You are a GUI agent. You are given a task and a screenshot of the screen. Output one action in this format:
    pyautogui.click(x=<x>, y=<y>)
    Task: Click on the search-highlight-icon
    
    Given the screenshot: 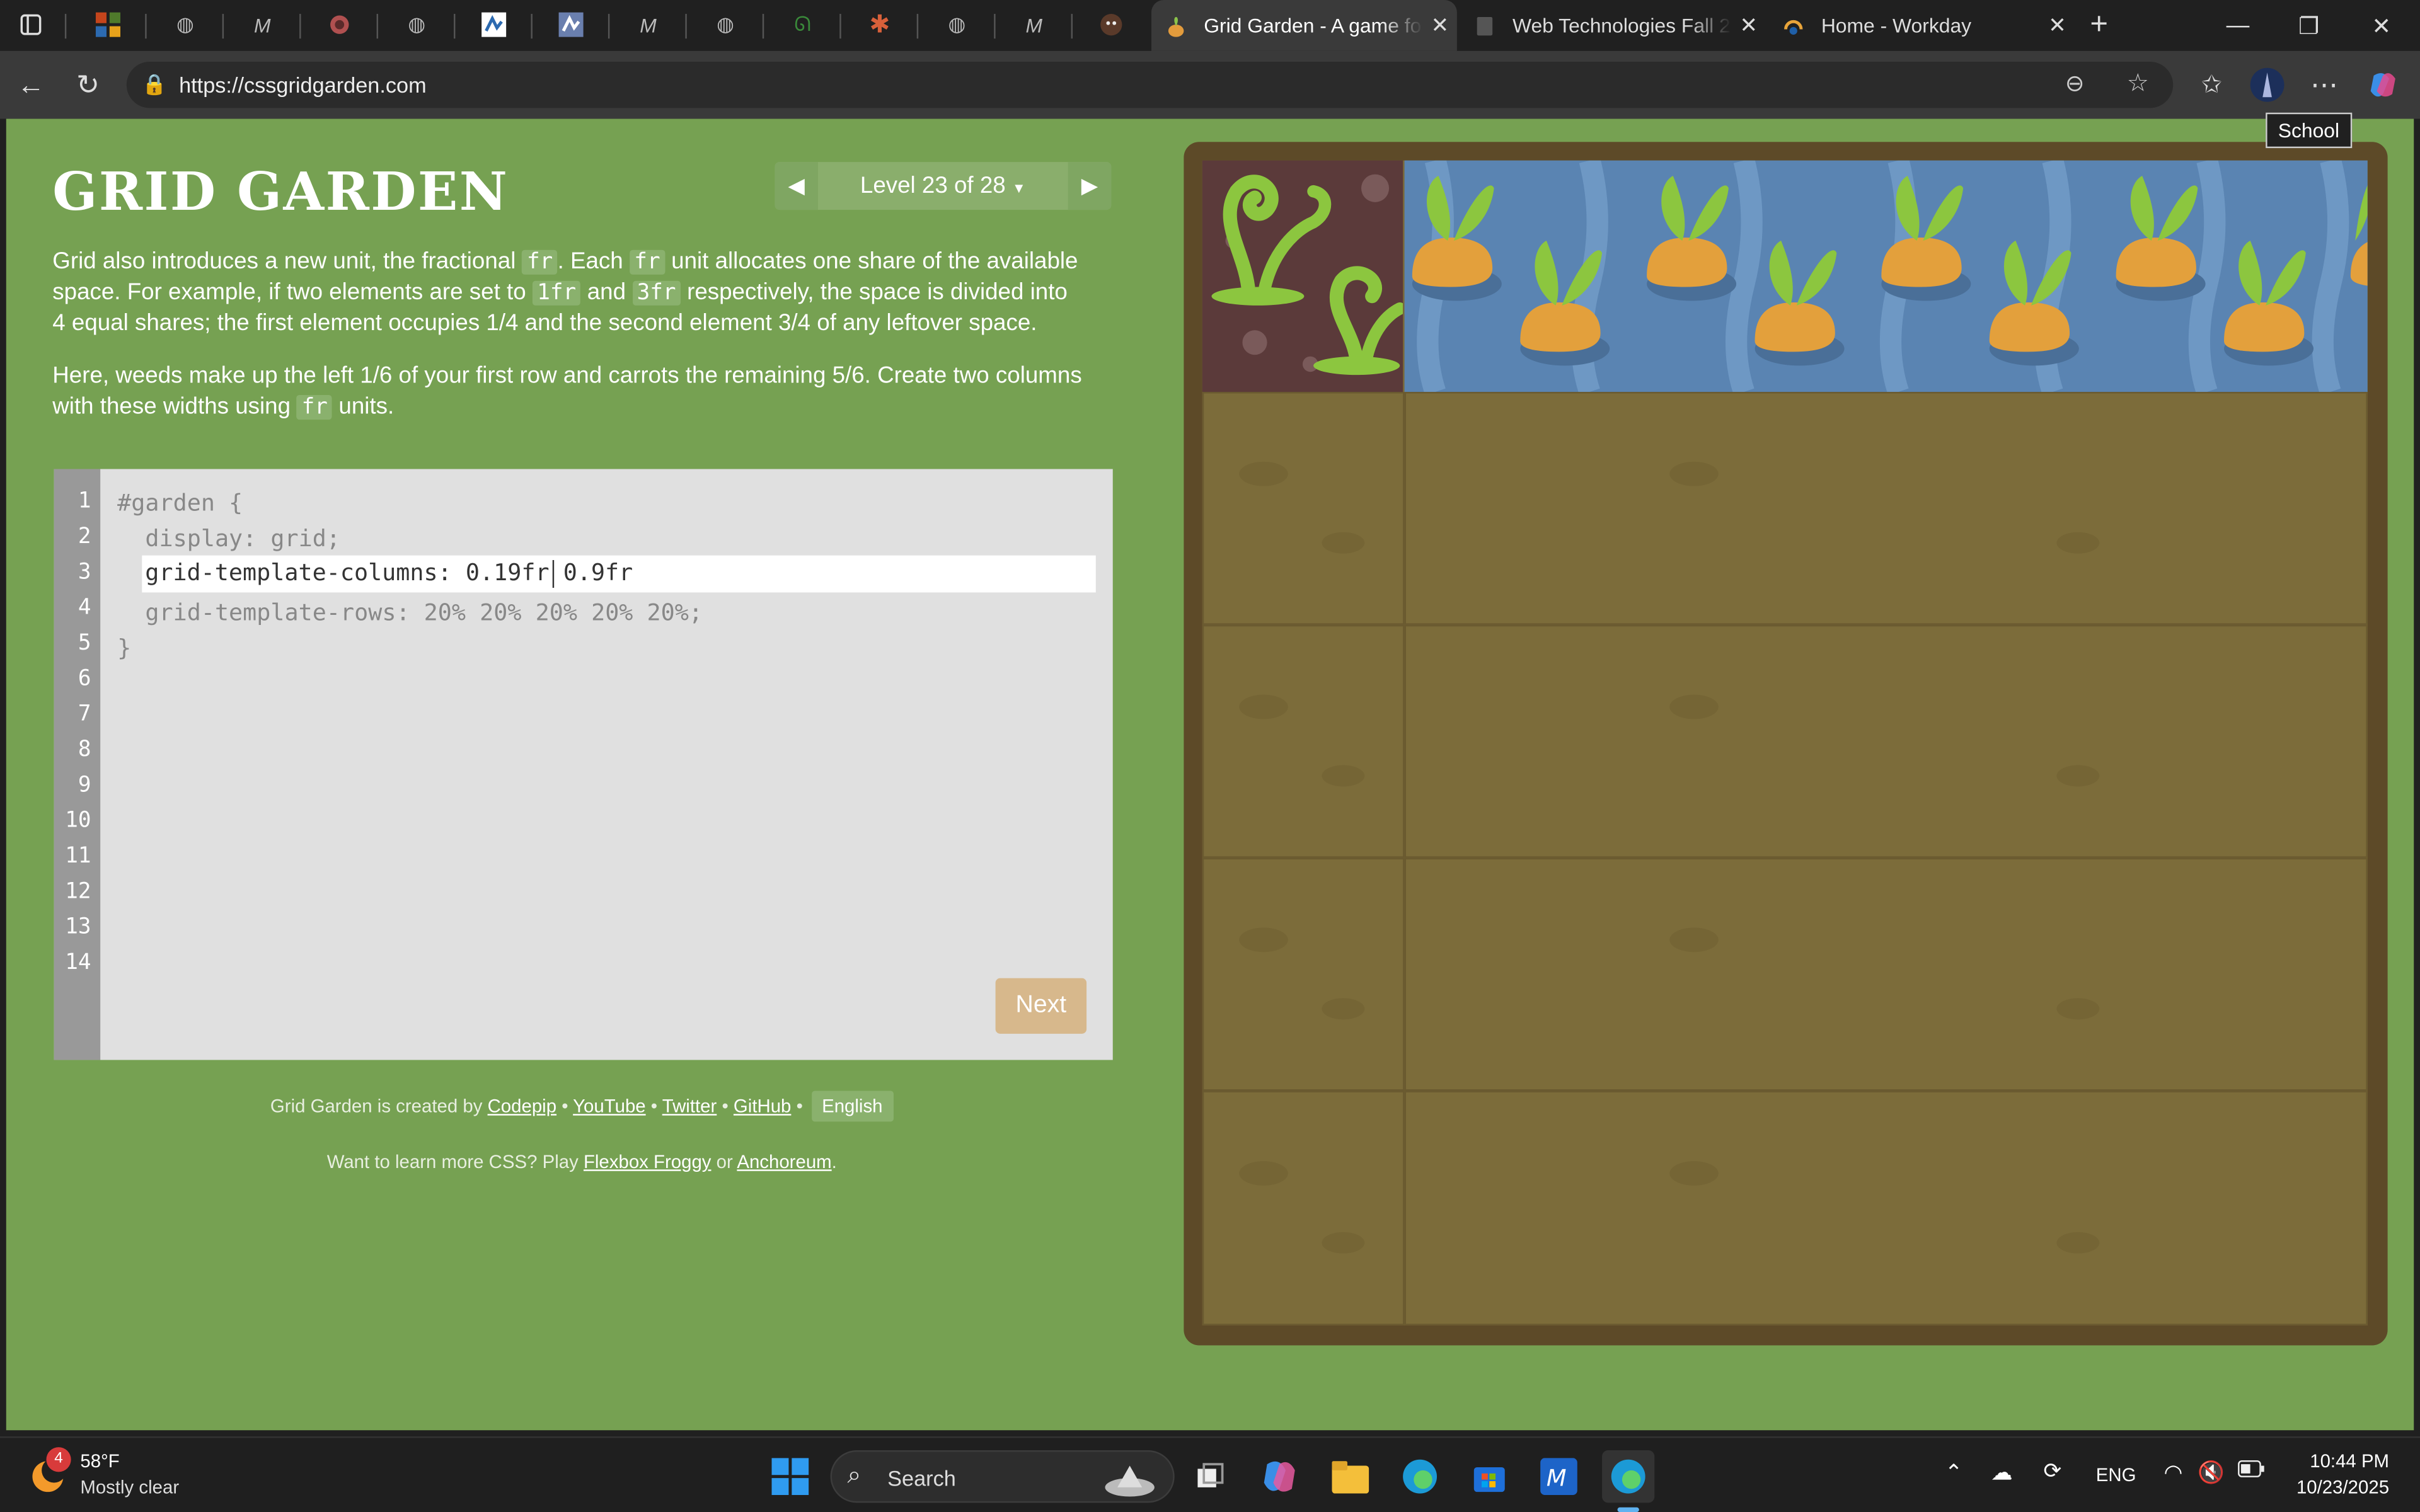 What is the action you would take?
    pyautogui.click(x=1127, y=1478)
    